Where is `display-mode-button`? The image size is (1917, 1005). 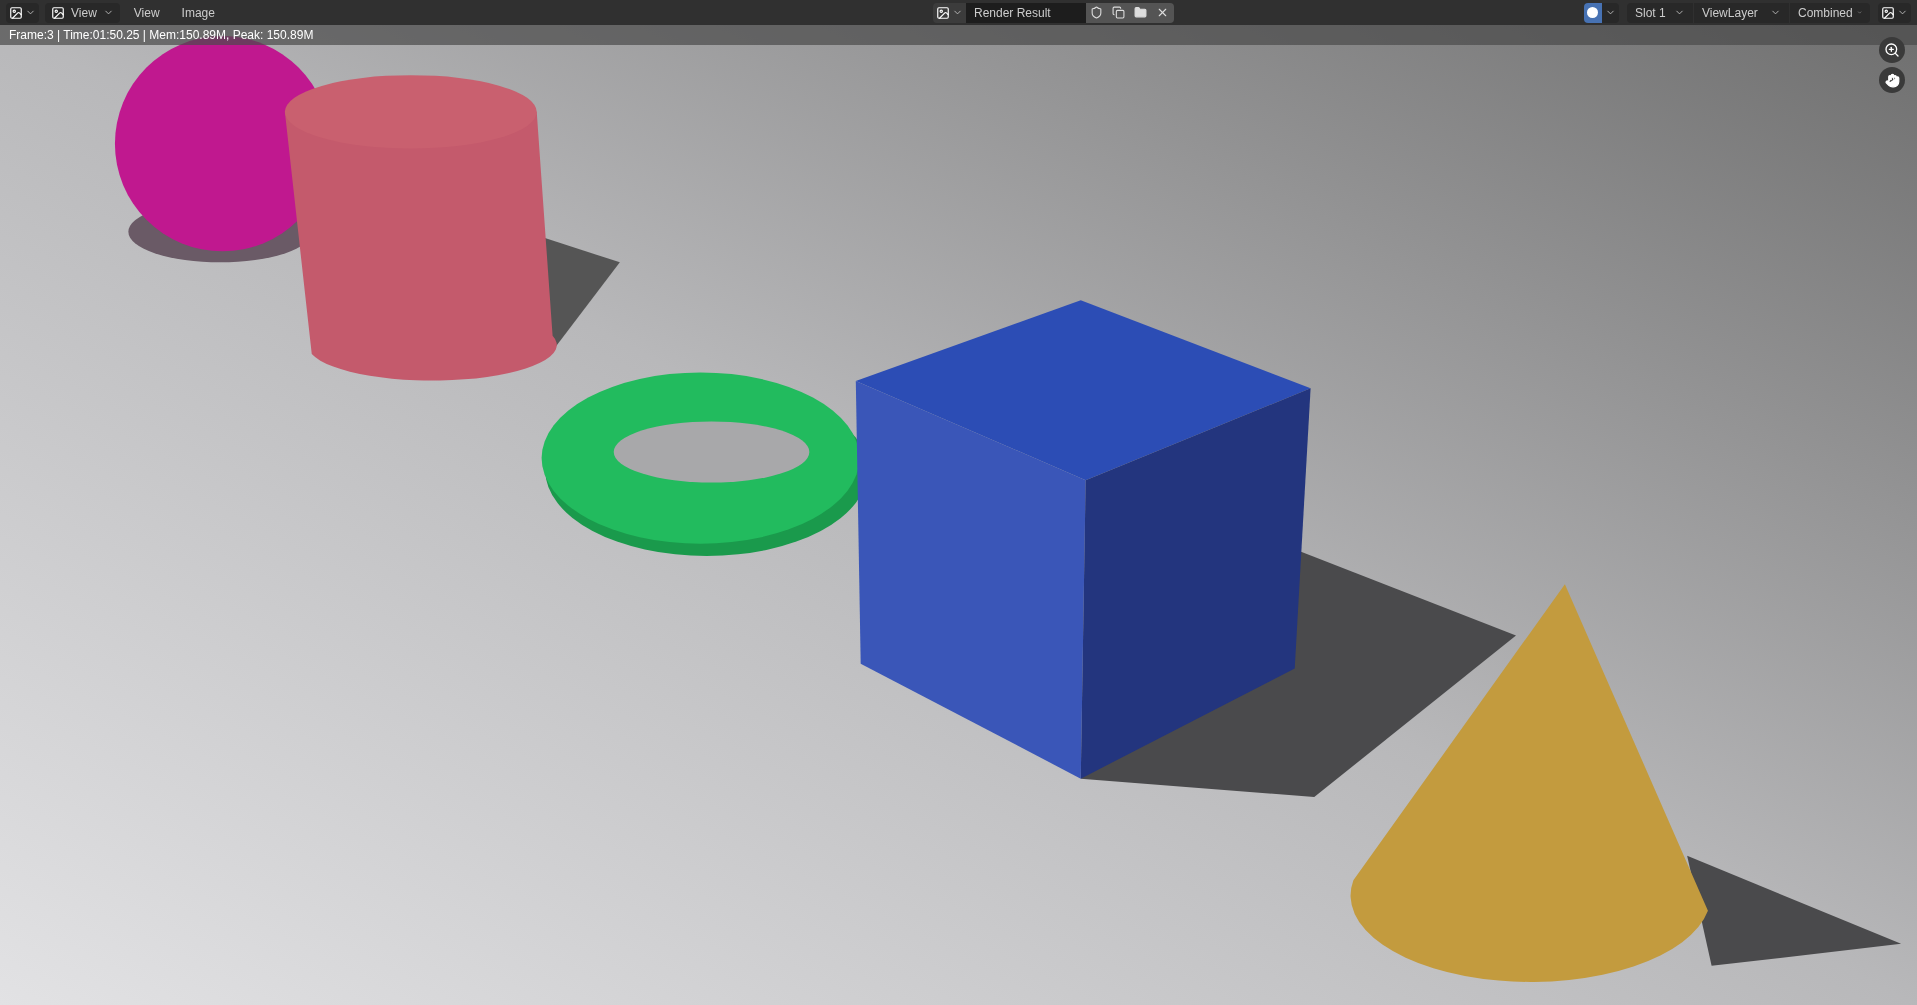 display-mode-button is located at coordinates (1894, 12).